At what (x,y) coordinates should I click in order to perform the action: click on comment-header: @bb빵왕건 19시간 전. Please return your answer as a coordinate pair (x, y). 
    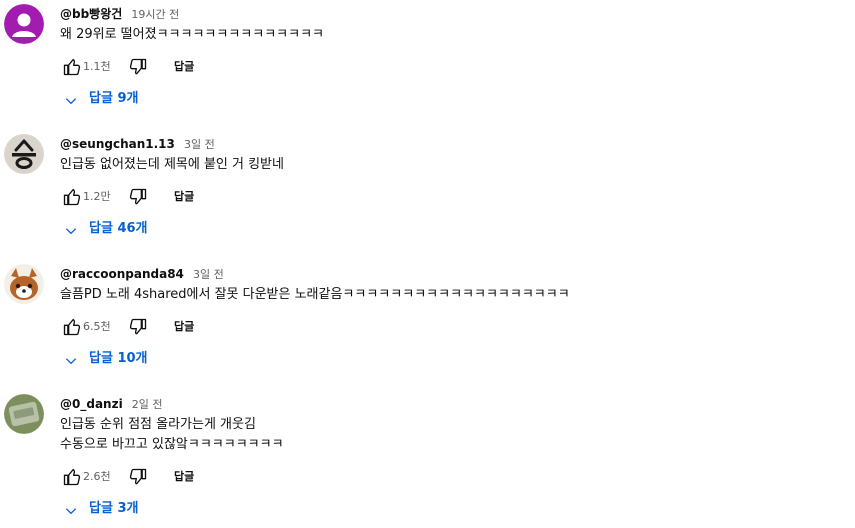
    Looking at the image, I should click on (457, 13).